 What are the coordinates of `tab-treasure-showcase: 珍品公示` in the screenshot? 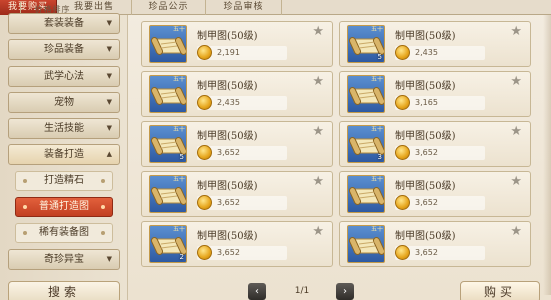 It's located at (169, 7).